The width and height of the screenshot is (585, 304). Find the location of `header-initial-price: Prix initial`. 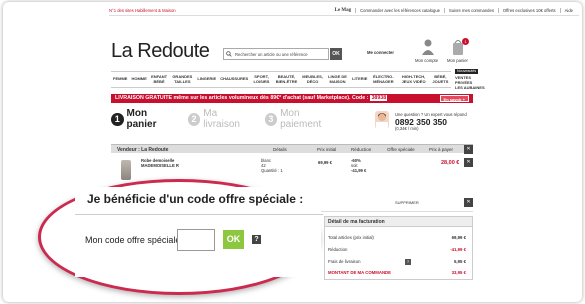

header-initial-price: Prix initial is located at coordinates (327, 149).